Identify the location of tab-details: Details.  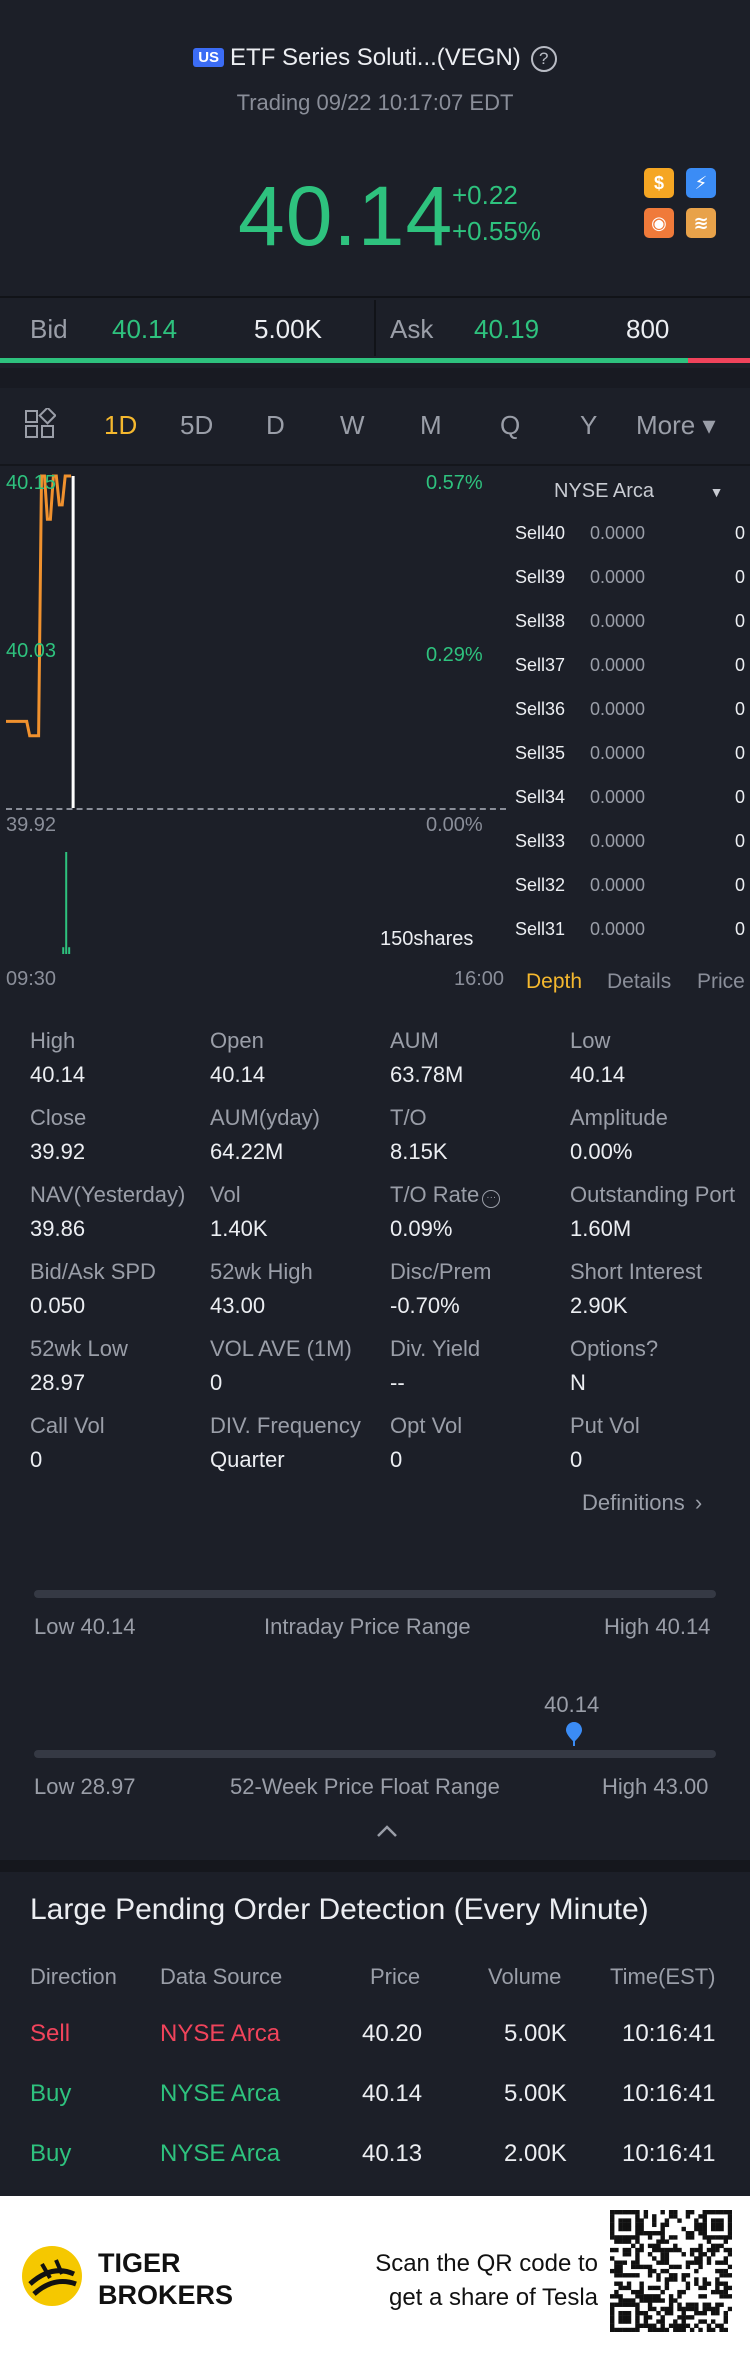
(639, 982).